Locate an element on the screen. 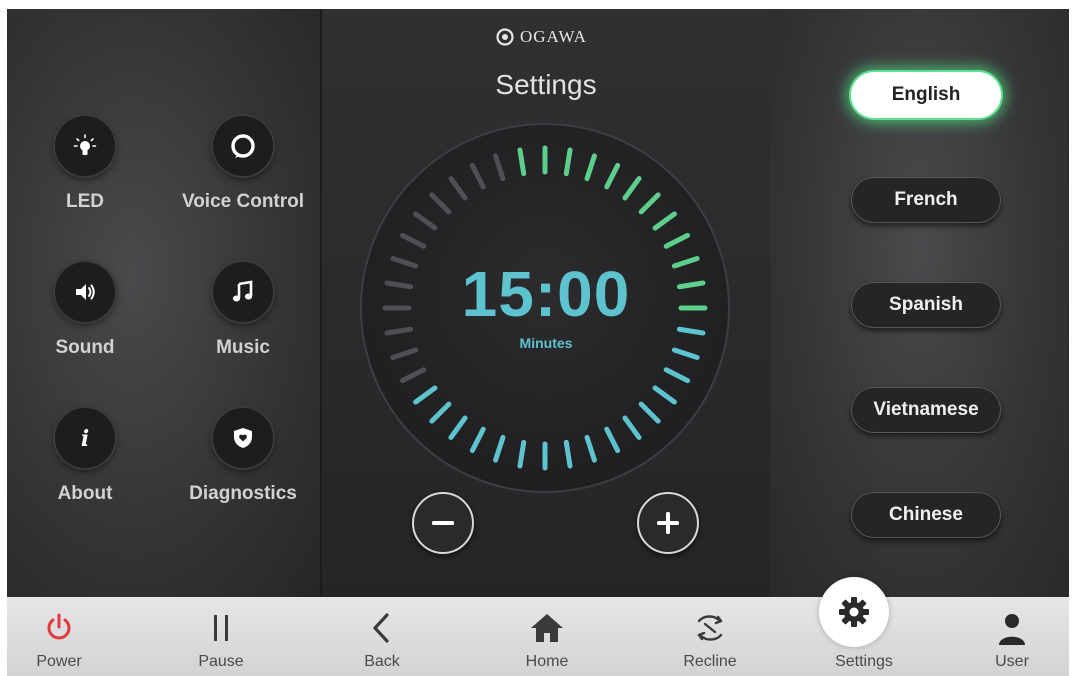 The image size is (1076, 676). page-title: Settings is located at coordinates (546, 84).